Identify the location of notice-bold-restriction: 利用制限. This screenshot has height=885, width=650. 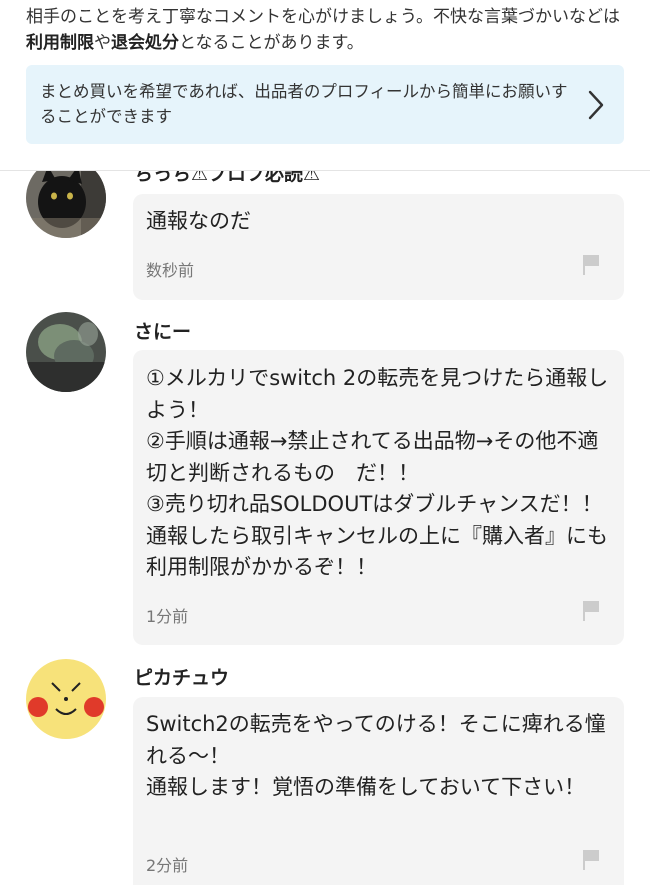
(60, 43).